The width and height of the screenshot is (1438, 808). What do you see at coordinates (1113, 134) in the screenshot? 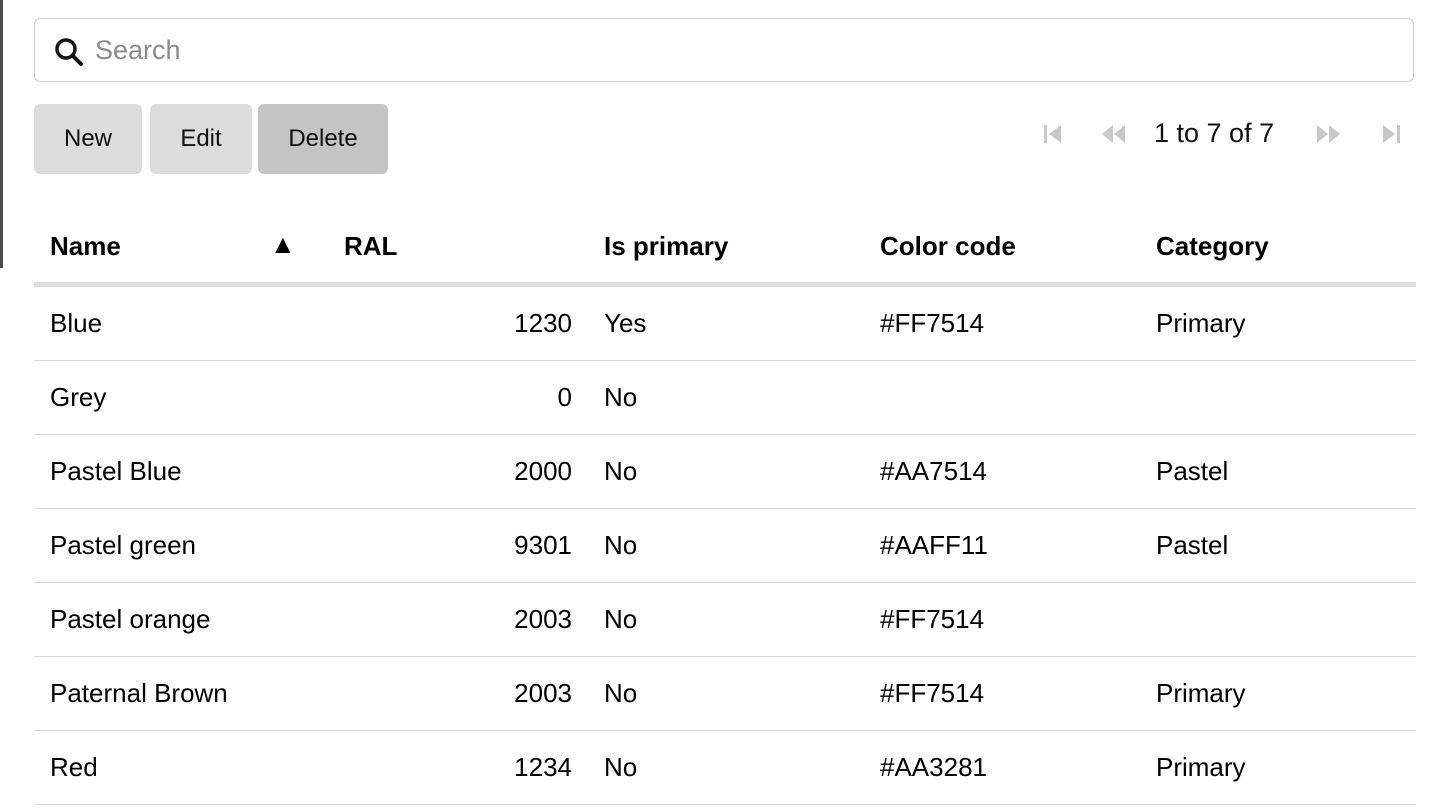
I see `previous-page-icon` at bounding box center [1113, 134].